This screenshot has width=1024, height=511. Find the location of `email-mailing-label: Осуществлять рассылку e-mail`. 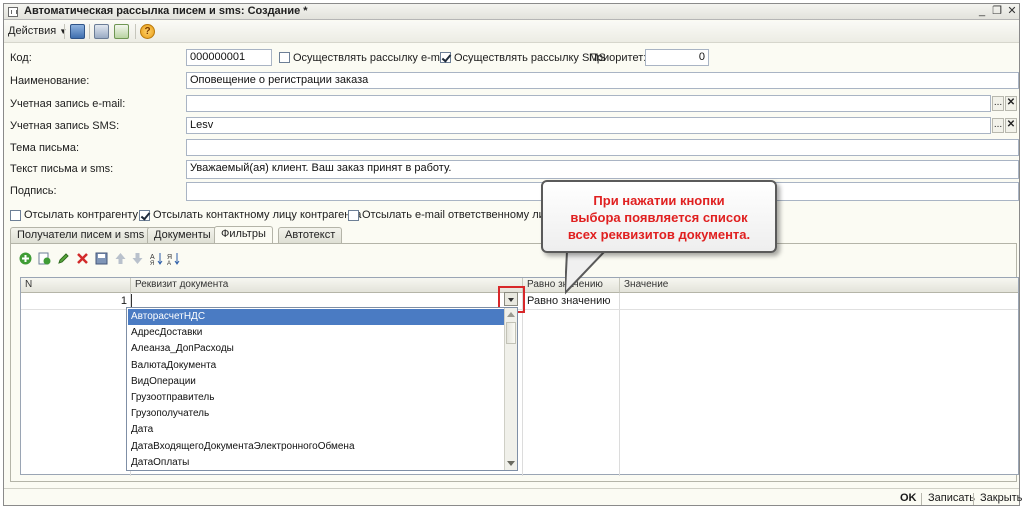

email-mailing-label: Осуществлять рассылку e-mail is located at coordinates (372, 58).